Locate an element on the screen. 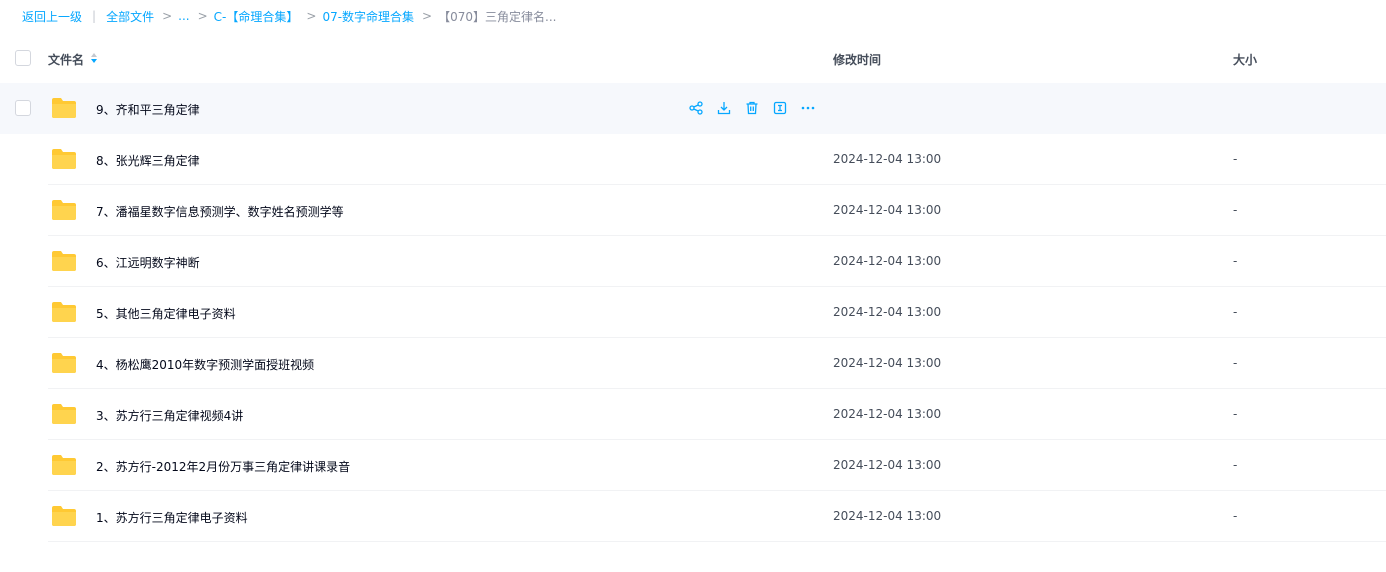  table-row: 4、杨松鹰2010年数字预测学面授班视频 2024-12-04 13:00 - is located at coordinates (693, 363).